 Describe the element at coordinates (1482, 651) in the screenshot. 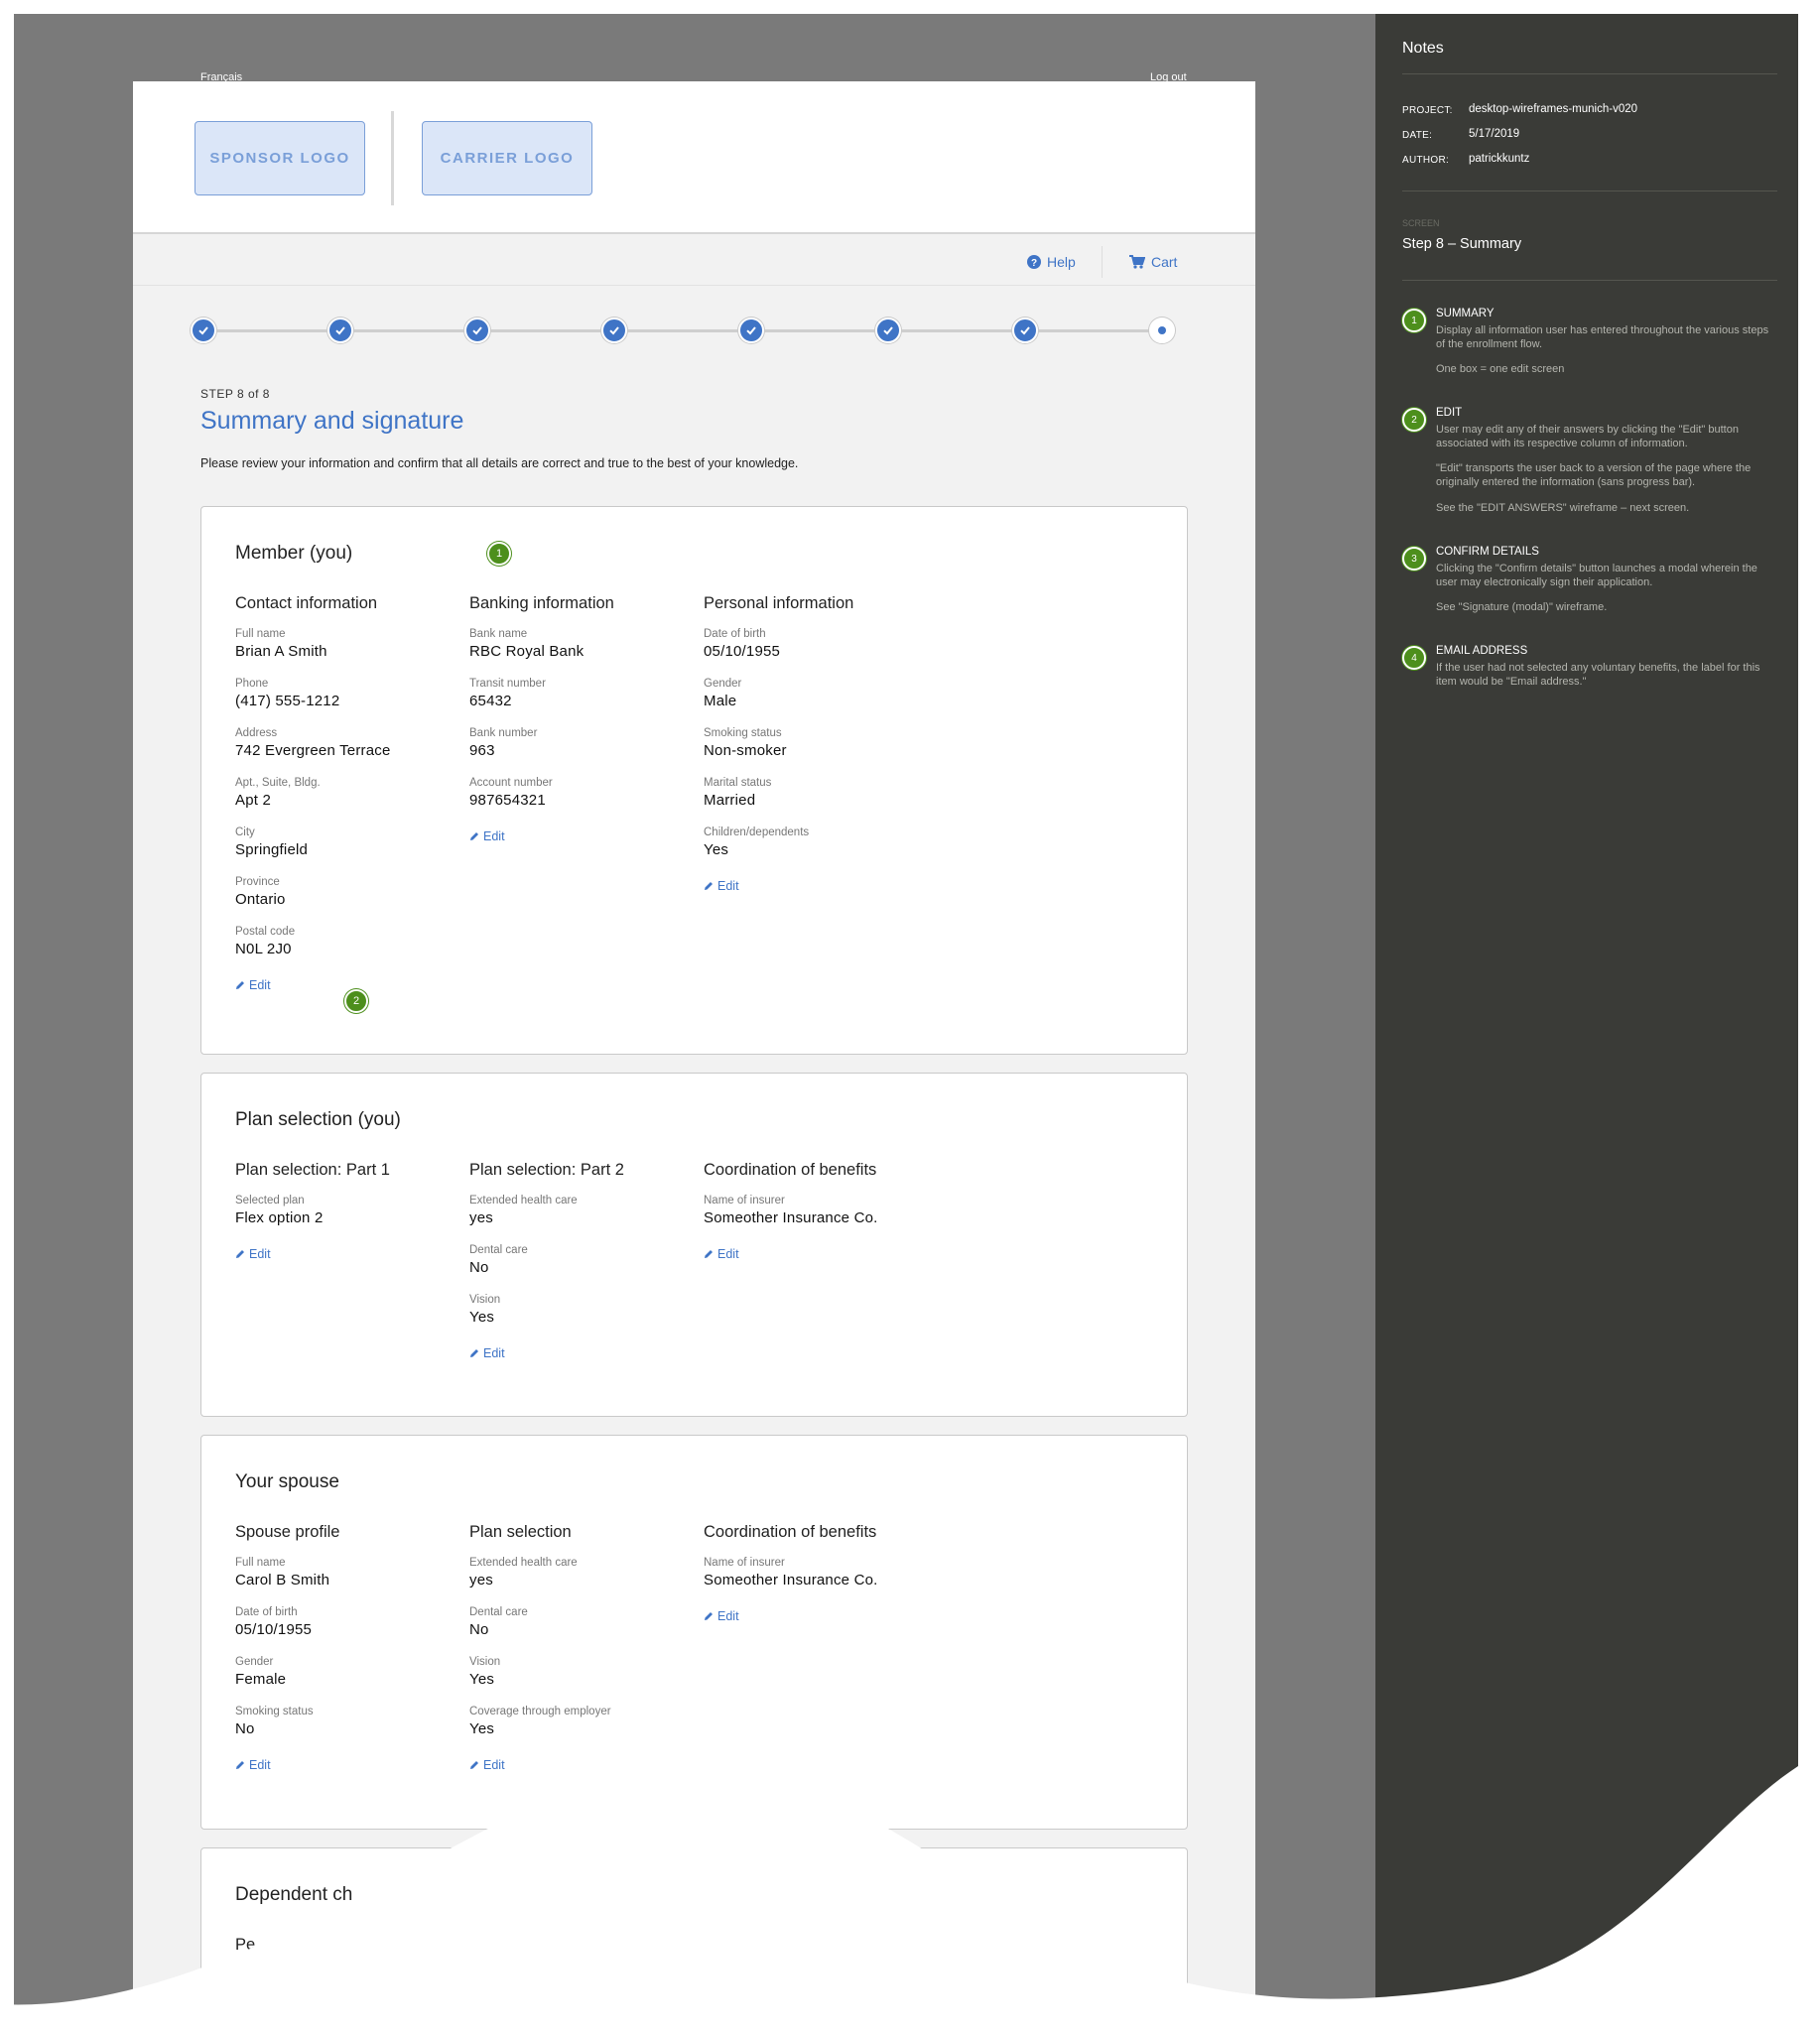

I see `note-heading: EMAIL ADDRESS` at that location.